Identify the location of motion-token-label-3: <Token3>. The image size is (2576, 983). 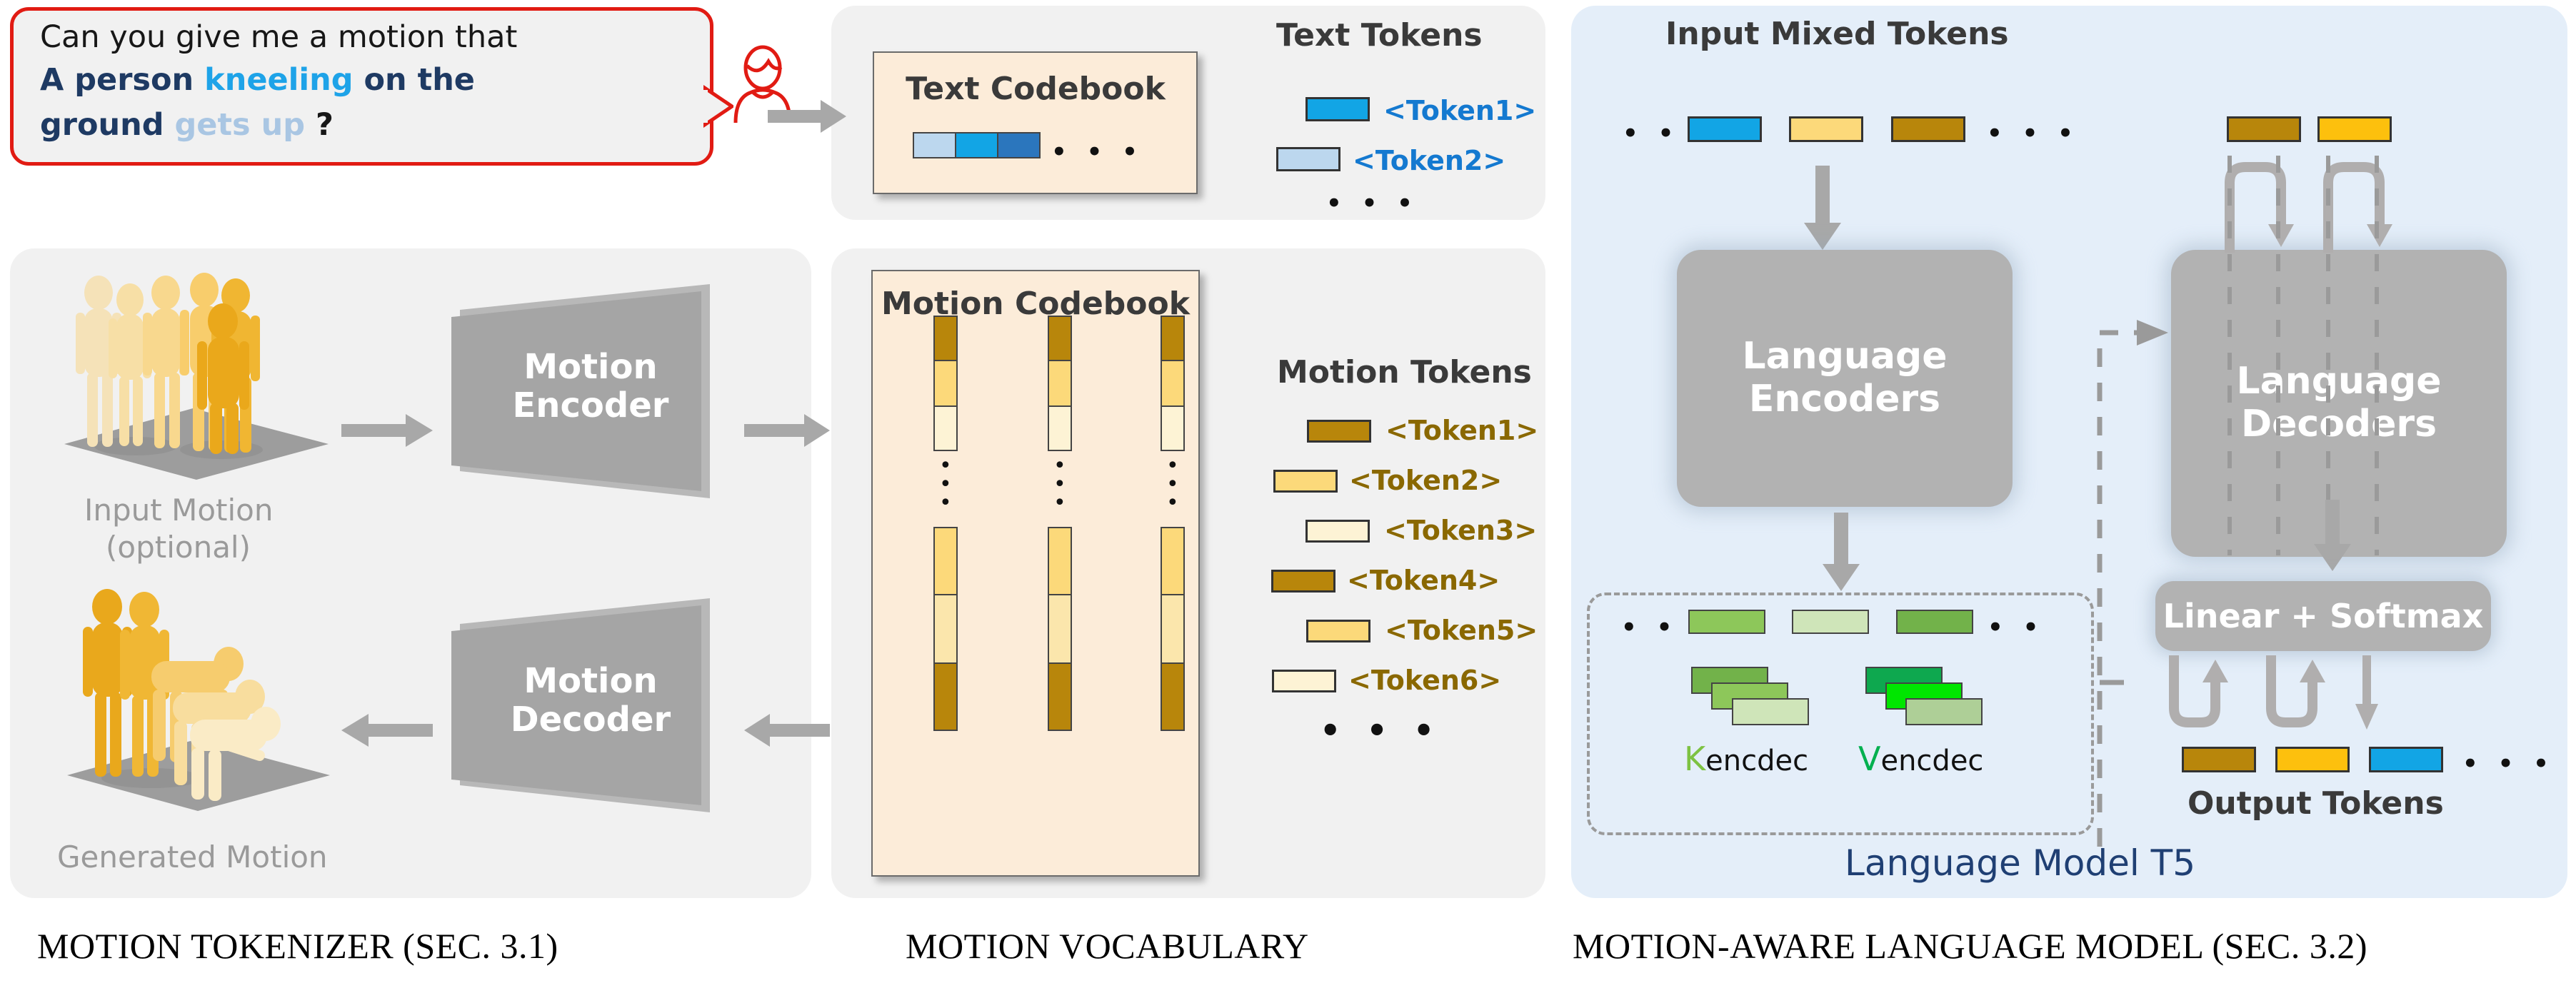
(1461, 530).